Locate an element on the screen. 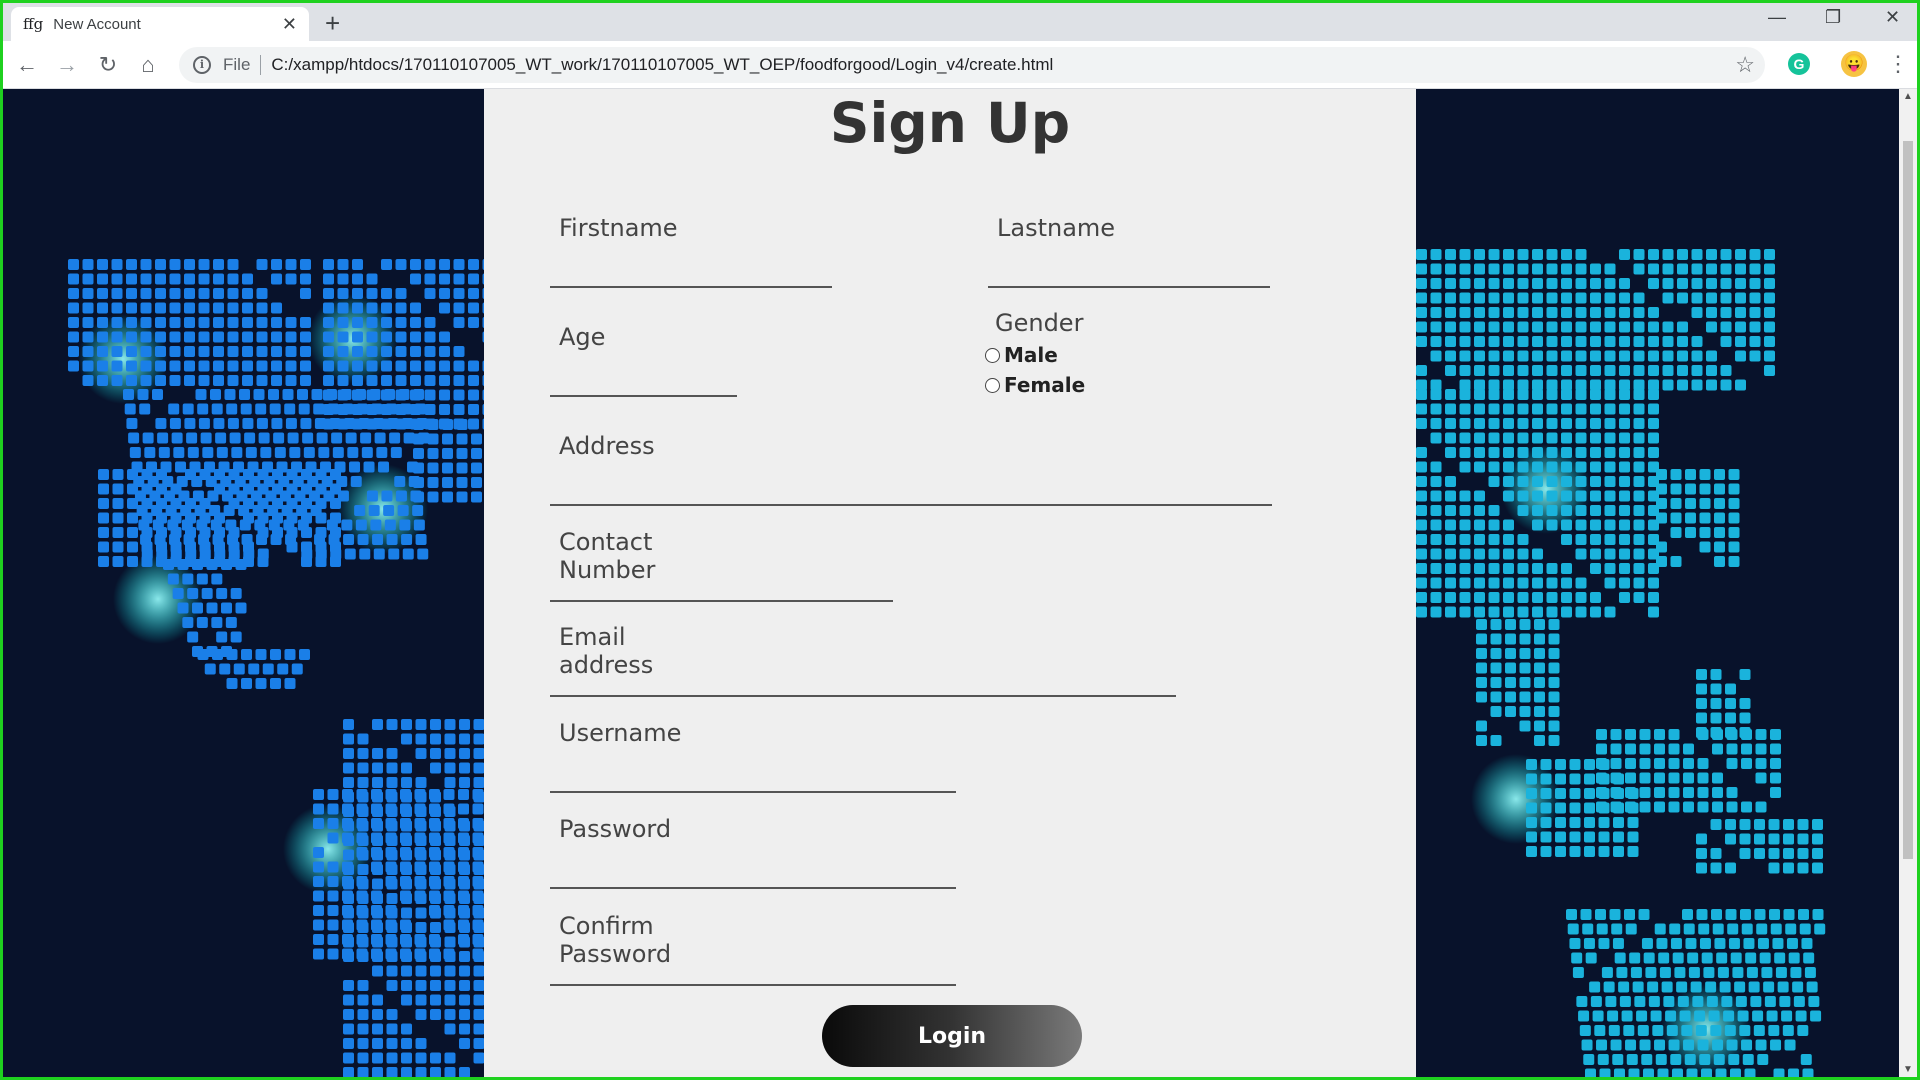 The height and width of the screenshot is (1080, 1920). gender-option-female: Female is located at coordinates (1035, 385).